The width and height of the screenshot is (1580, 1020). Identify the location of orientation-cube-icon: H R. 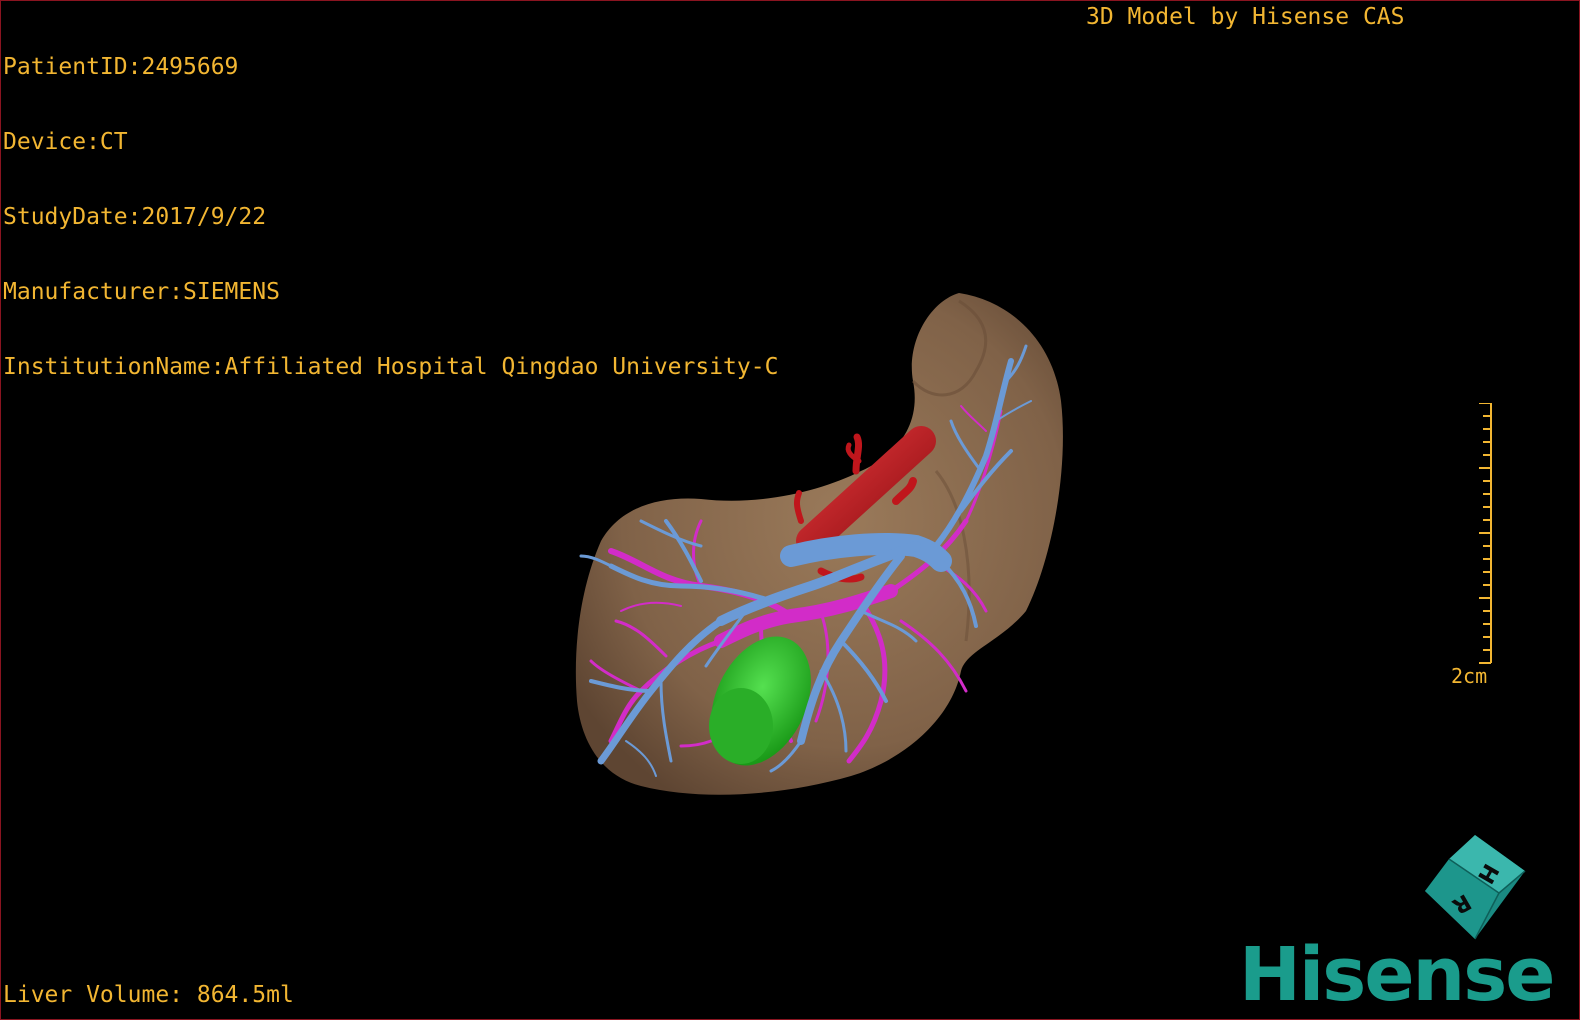
(1475, 887).